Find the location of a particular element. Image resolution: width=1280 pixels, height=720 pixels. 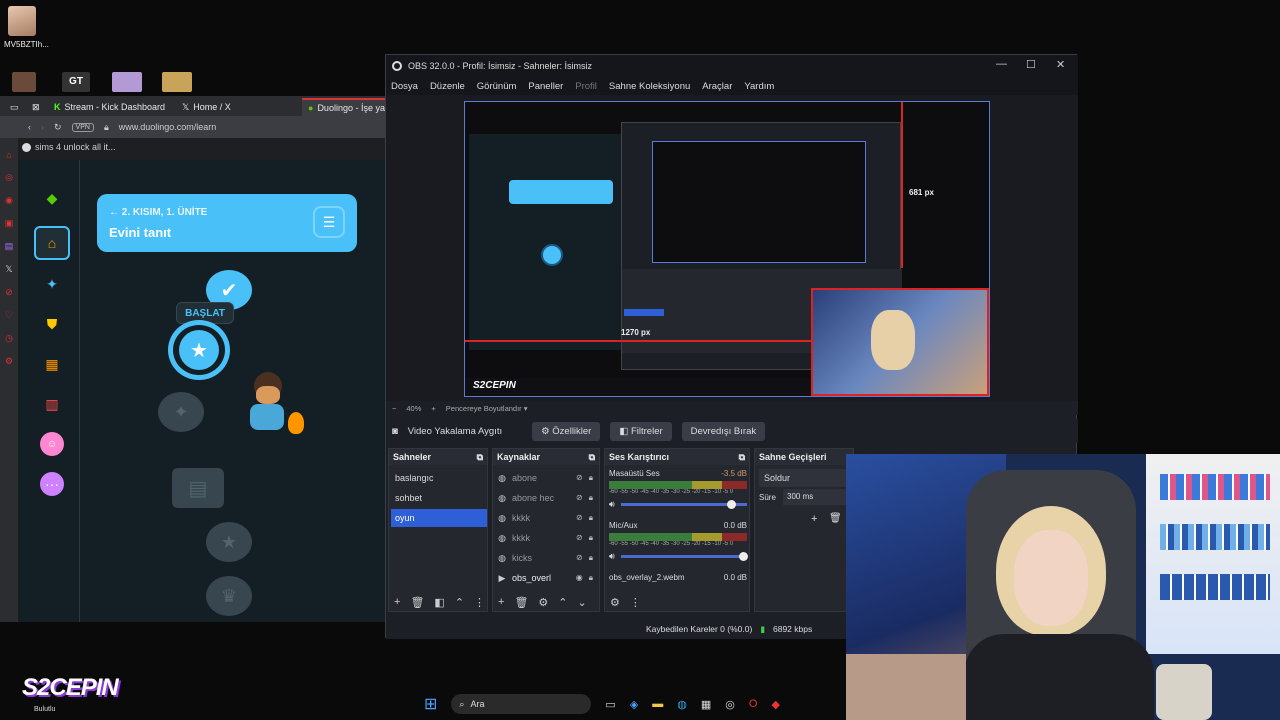

profile-icon: ☺ is located at coordinates (52, 444).